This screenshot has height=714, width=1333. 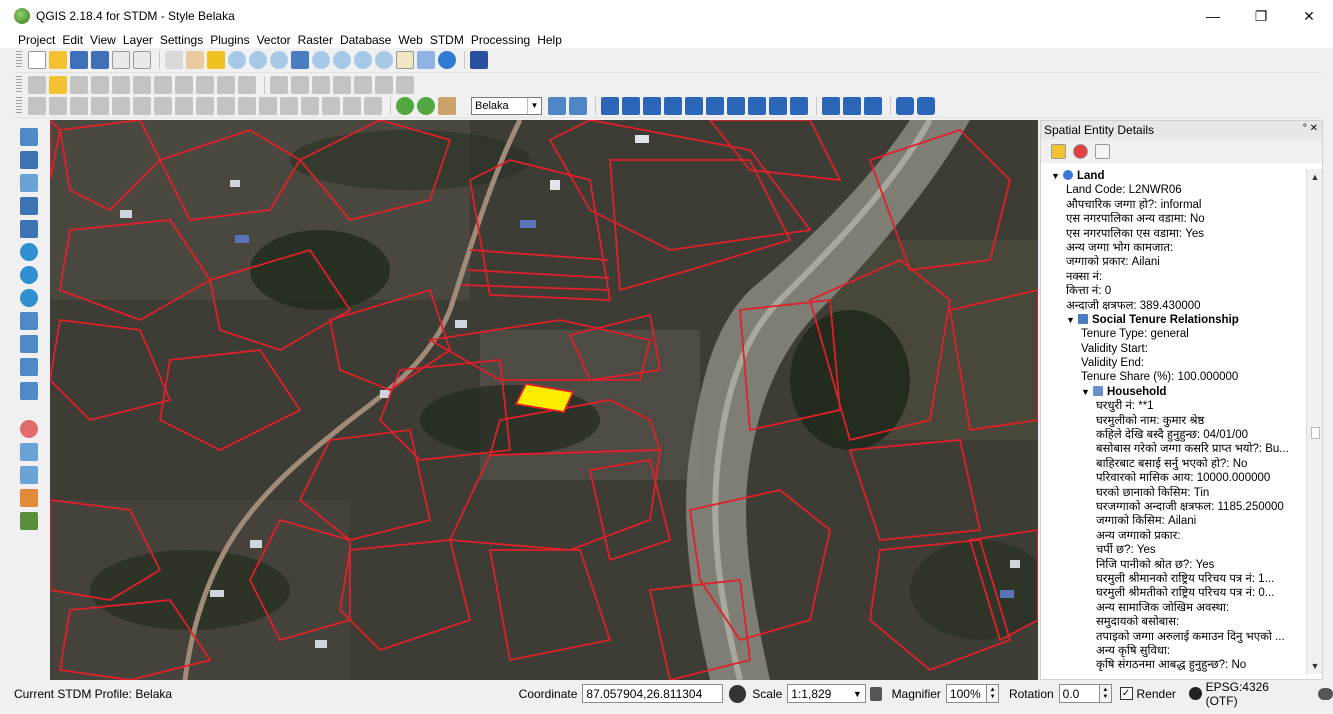 I want to click on add-circular-string-icon, so click(x=121, y=85).